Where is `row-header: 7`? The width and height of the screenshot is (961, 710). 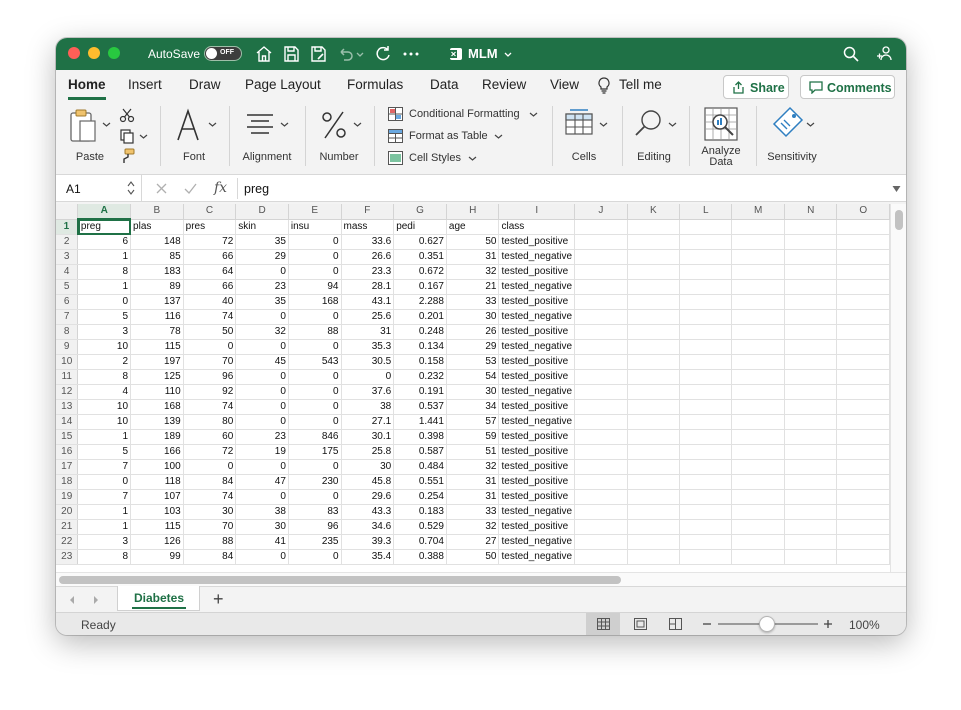 row-header: 7 is located at coordinates (67, 317).